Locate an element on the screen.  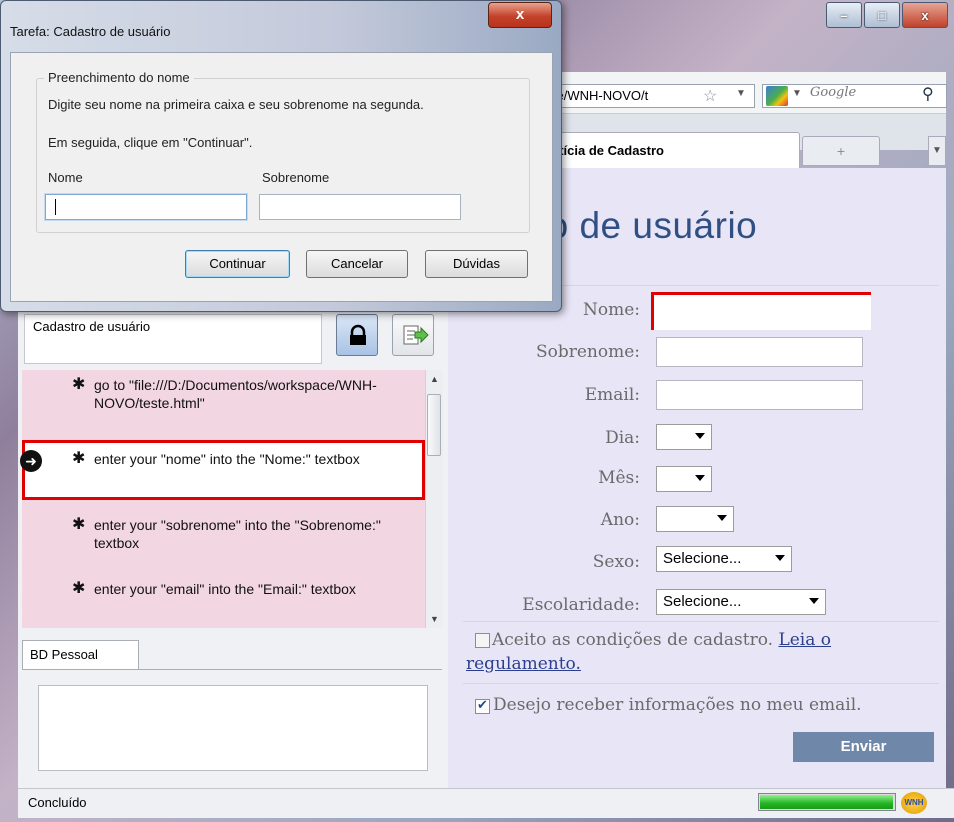
search-icon: ⚲ is located at coordinates (928, 94).